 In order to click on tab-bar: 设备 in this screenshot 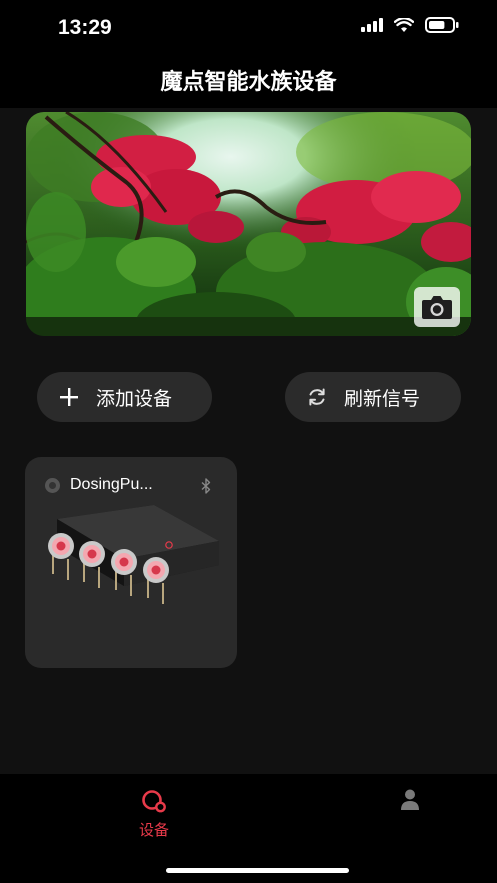, I will do `click(248, 828)`.